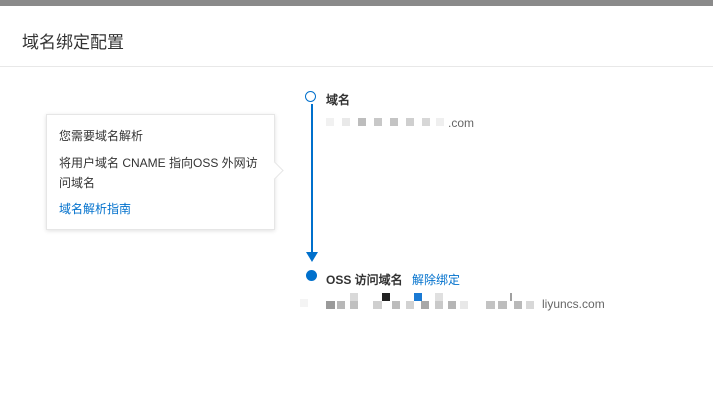 Image resolution: width=713 pixels, height=408 pixels. Describe the element at coordinates (101, 136) in the screenshot. I see `tooltip-heading: 您需要域名解析` at that location.